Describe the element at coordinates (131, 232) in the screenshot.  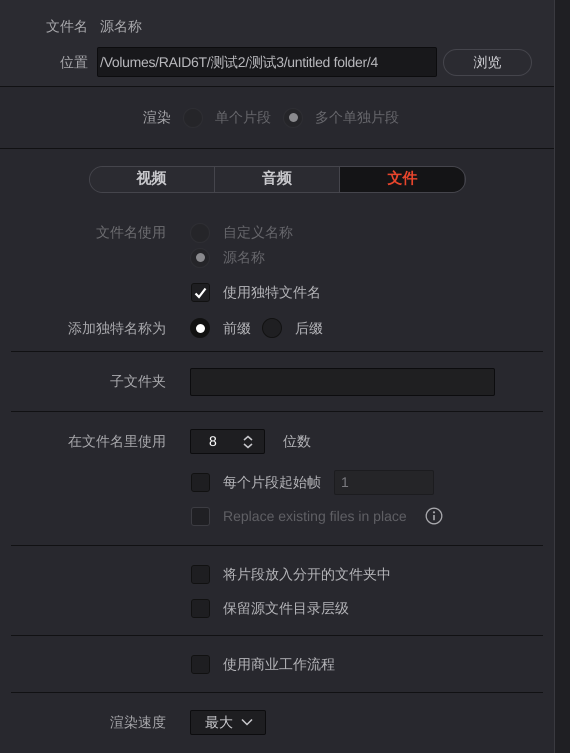
I see `field-label: 文件名使用` at that location.